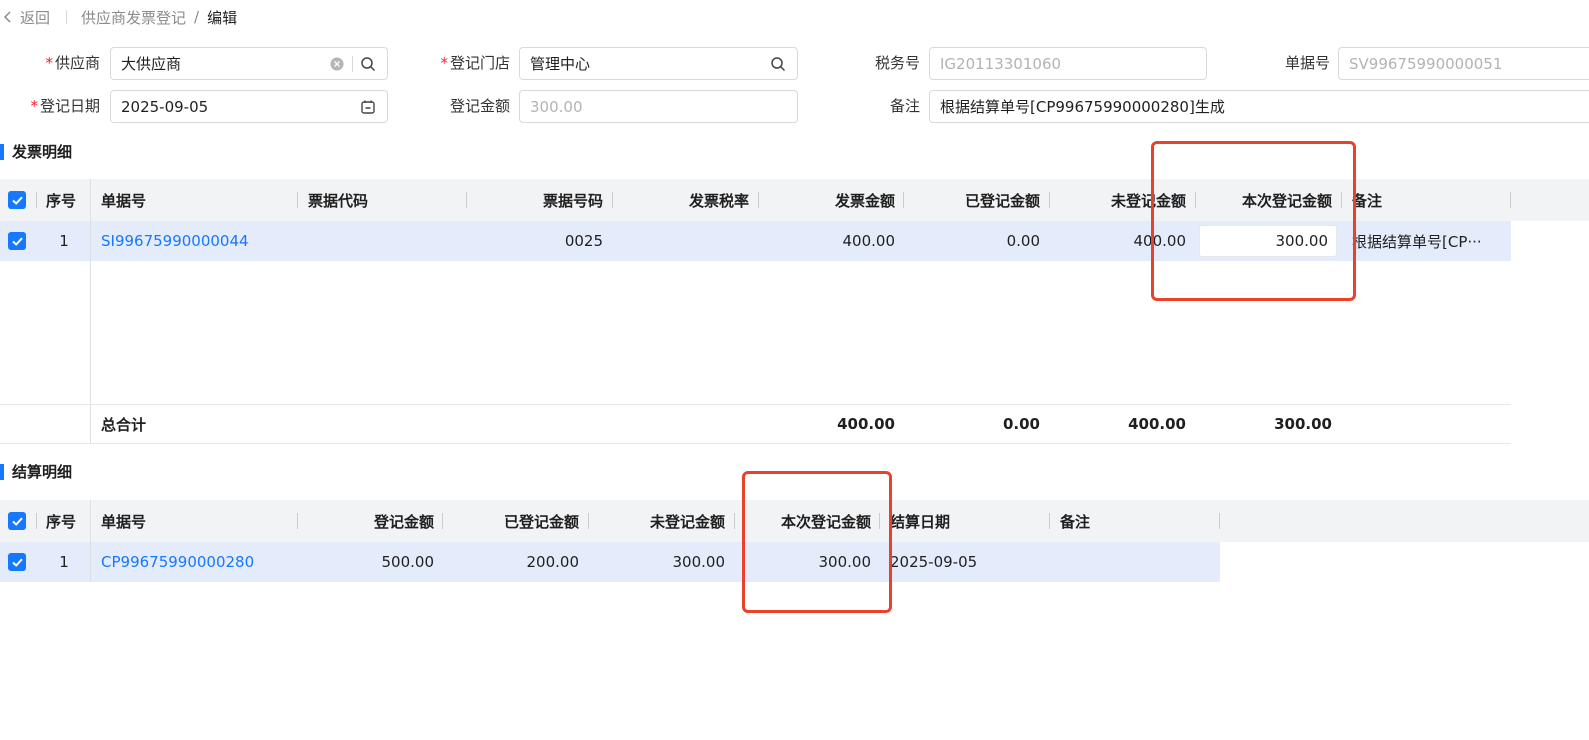 This screenshot has height=740, width=1589. Describe the element at coordinates (1082, 107) in the screenshot. I see `remark-value: 根据结算单号[CP99675990000280]生成` at that location.